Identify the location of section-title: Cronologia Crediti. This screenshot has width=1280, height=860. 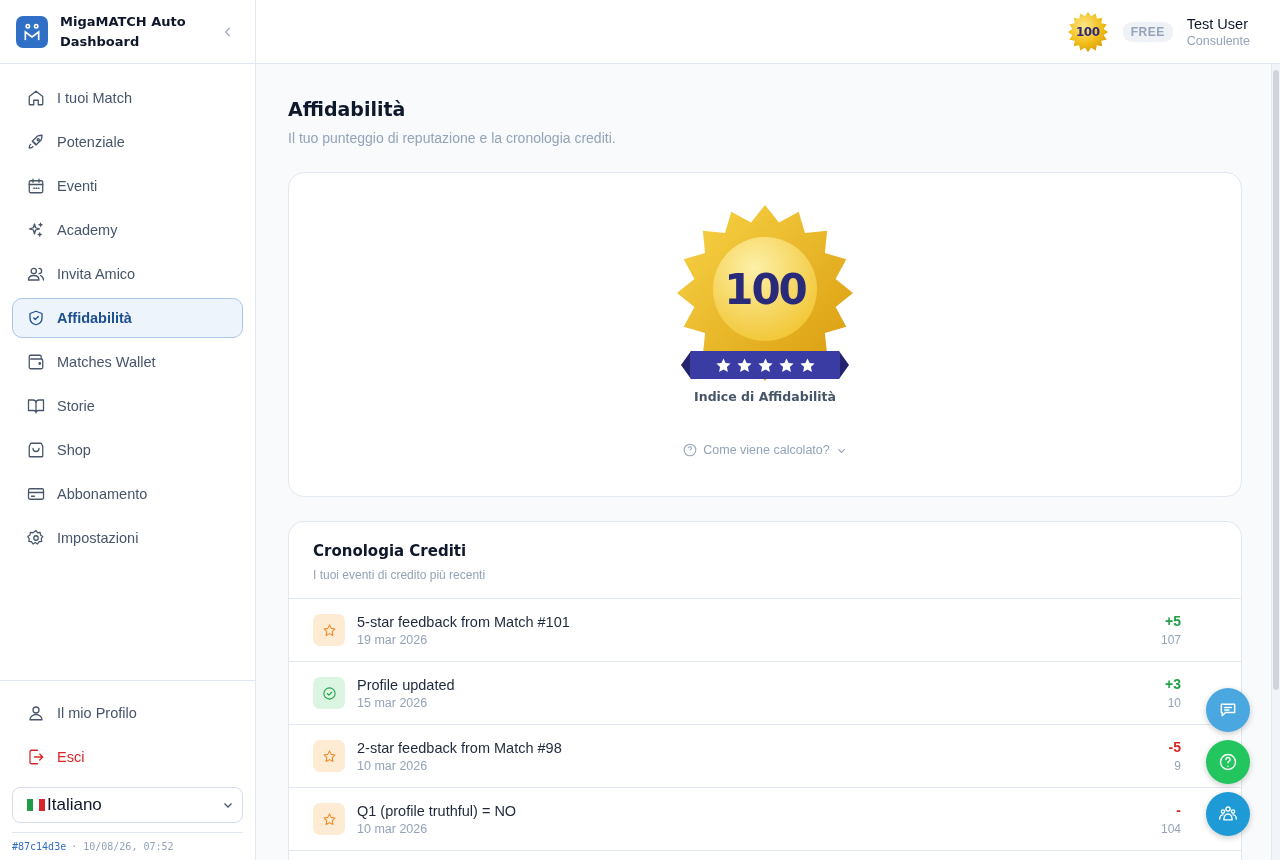
(390, 551).